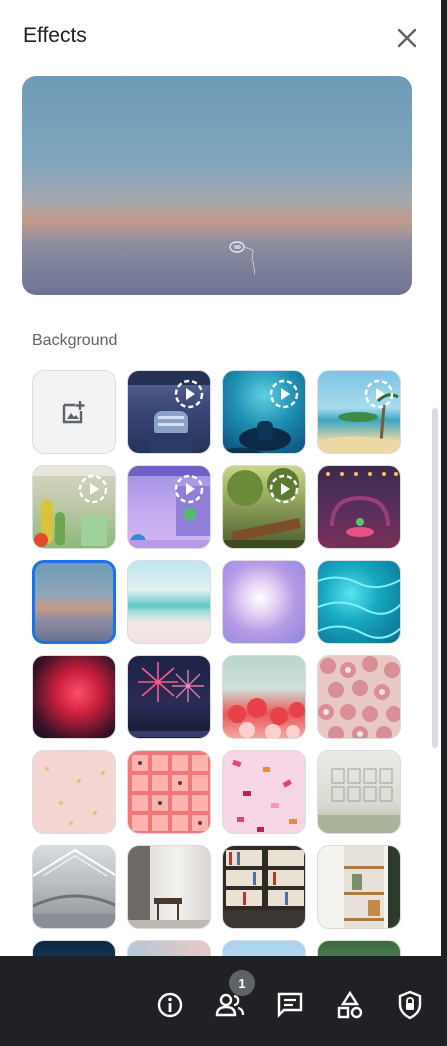 The image size is (447, 1046). Describe the element at coordinates (359, 607) in the screenshot. I see `teal-water-image` at that location.